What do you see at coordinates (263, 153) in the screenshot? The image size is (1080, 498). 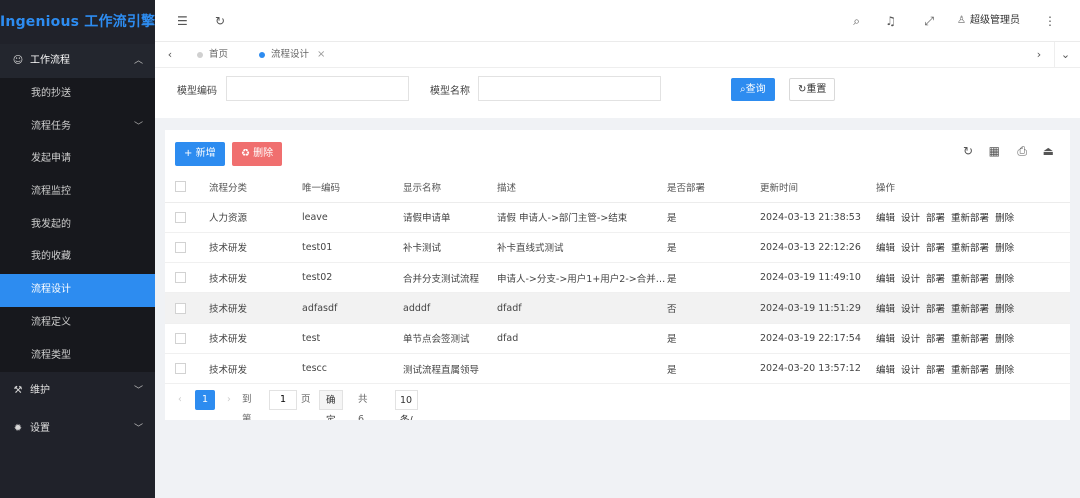 I see `delete-button-label: 删除` at bounding box center [263, 153].